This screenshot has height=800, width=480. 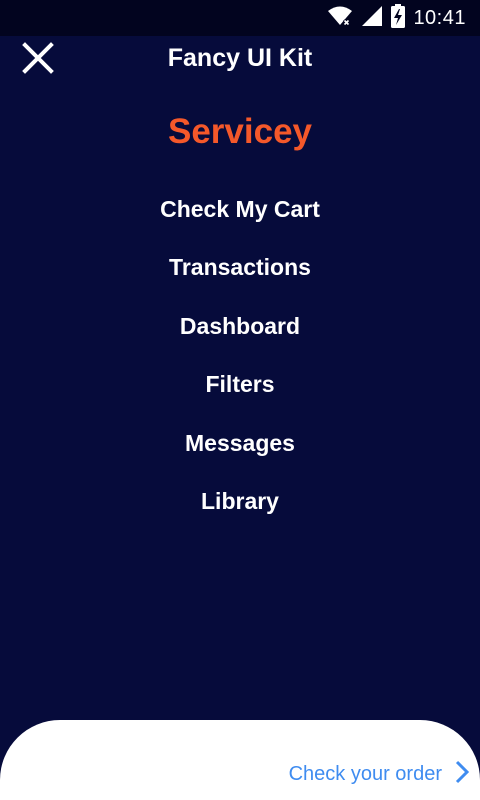 What do you see at coordinates (240, 502) in the screenshot?
I see `menu-item-library: Library` at bounding box center [240, 502].